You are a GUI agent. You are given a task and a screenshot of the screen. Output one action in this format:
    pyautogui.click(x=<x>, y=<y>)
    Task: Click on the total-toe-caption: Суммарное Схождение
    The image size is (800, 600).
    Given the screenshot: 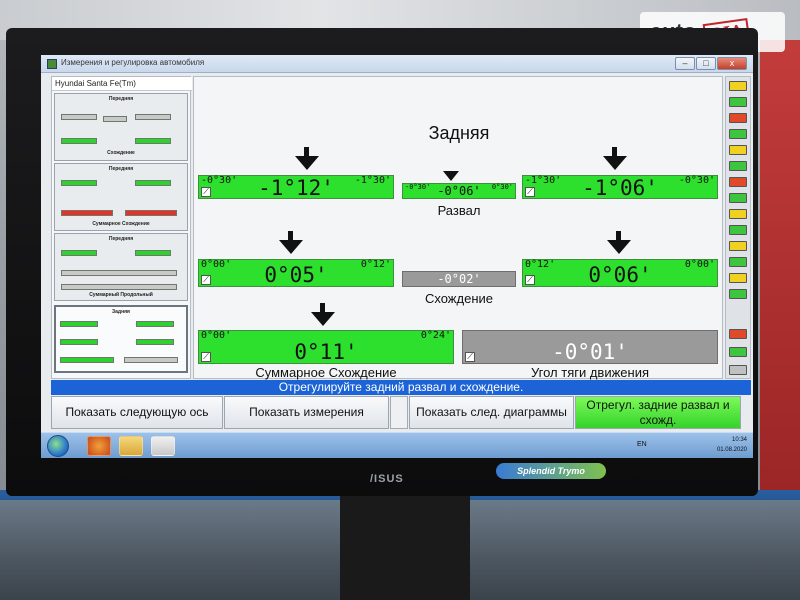 What is the action you would take?
    pyautogui.click(x=326, y=372)
    